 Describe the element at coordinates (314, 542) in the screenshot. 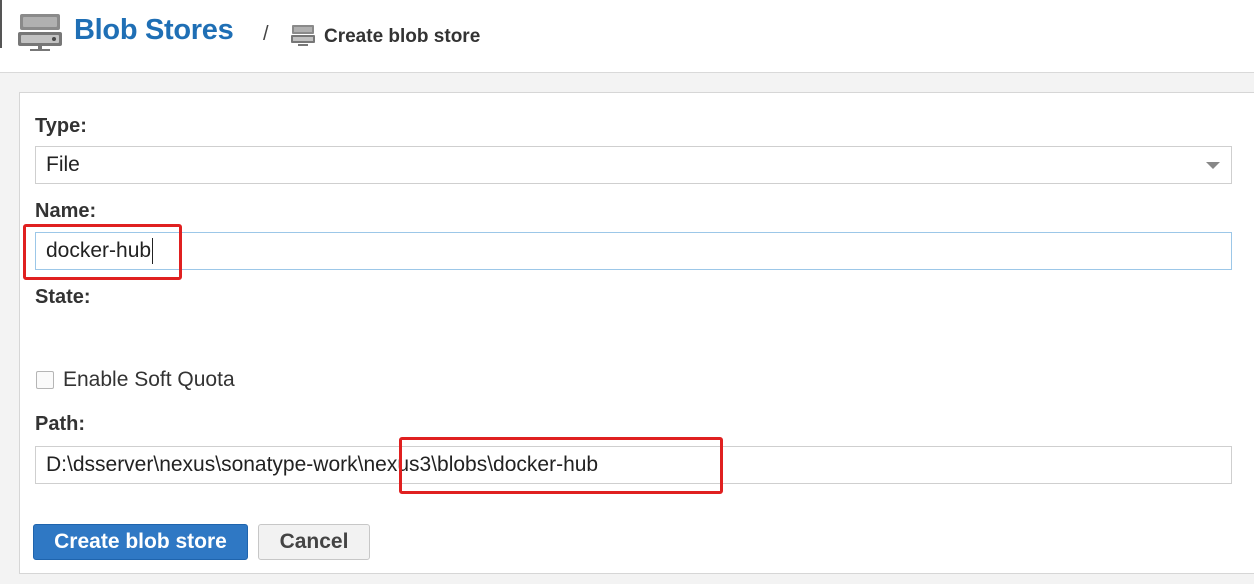

I see `cancel-button: Cancel` at that location.